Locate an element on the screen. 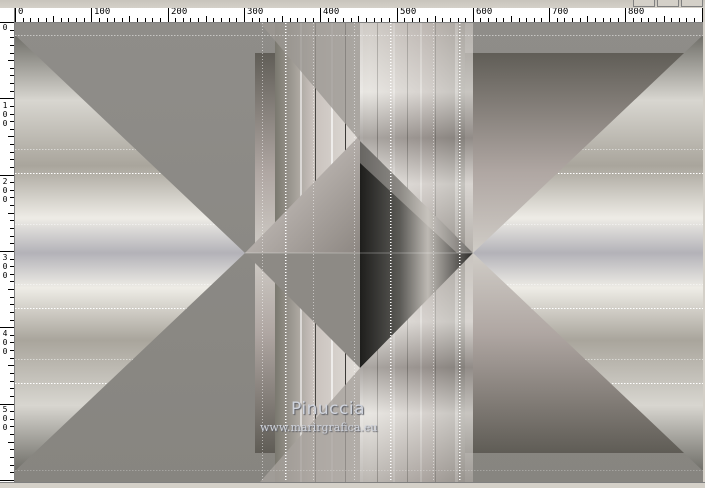  ruler-v-label: 1 is located at coordinates (5, 105).